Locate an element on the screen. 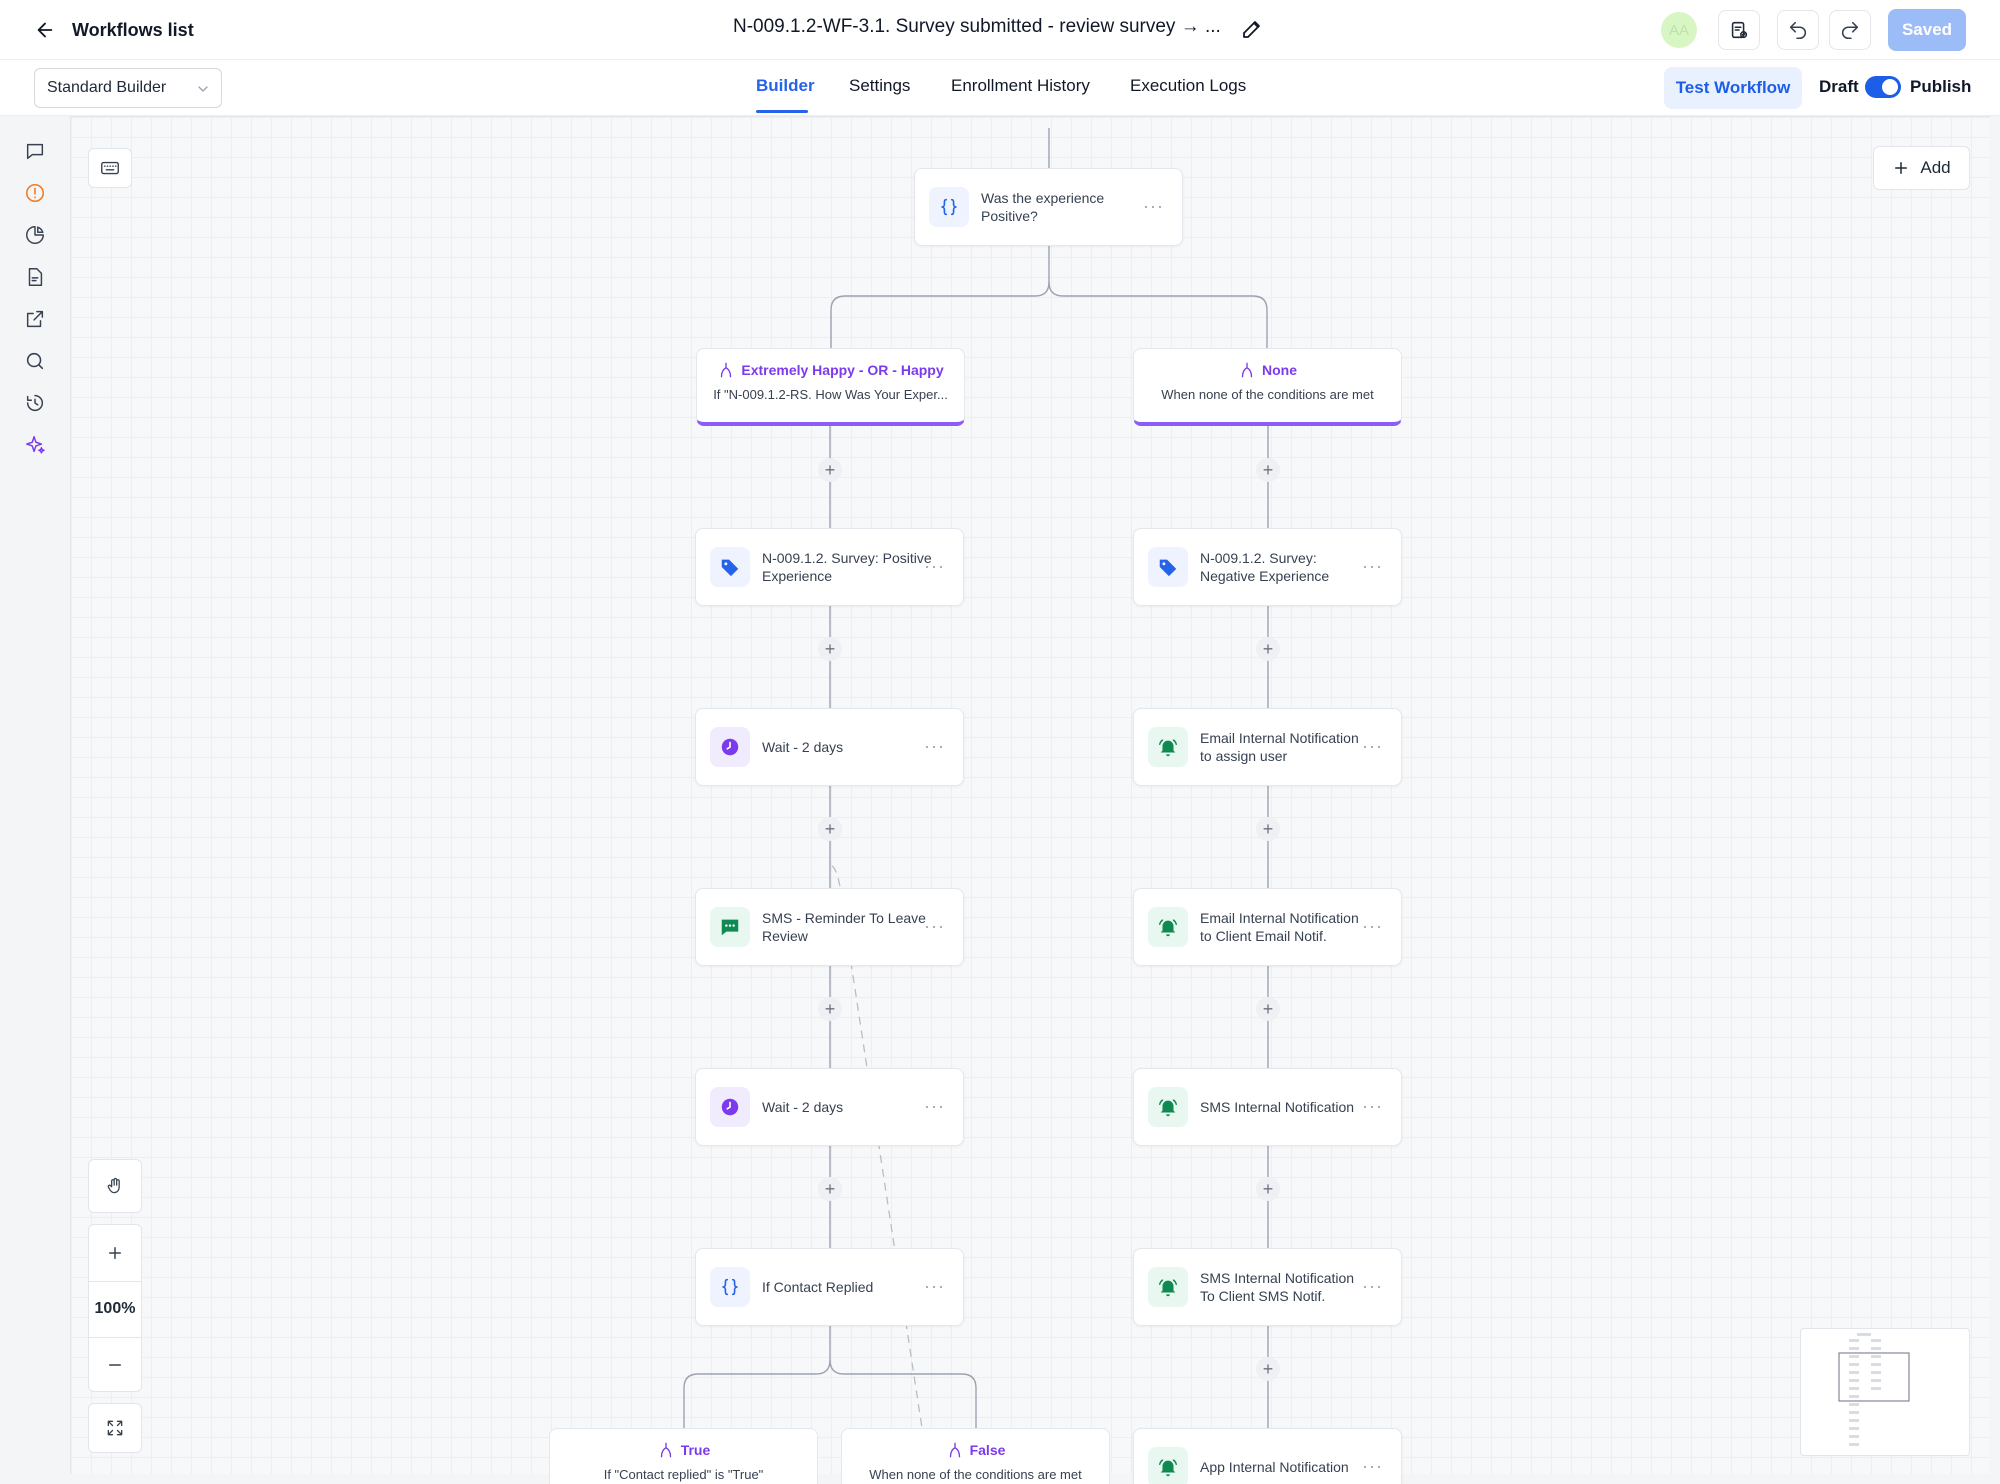 The image size is (2000, 1484). redo-icon is located at coordinates (1850, 30).